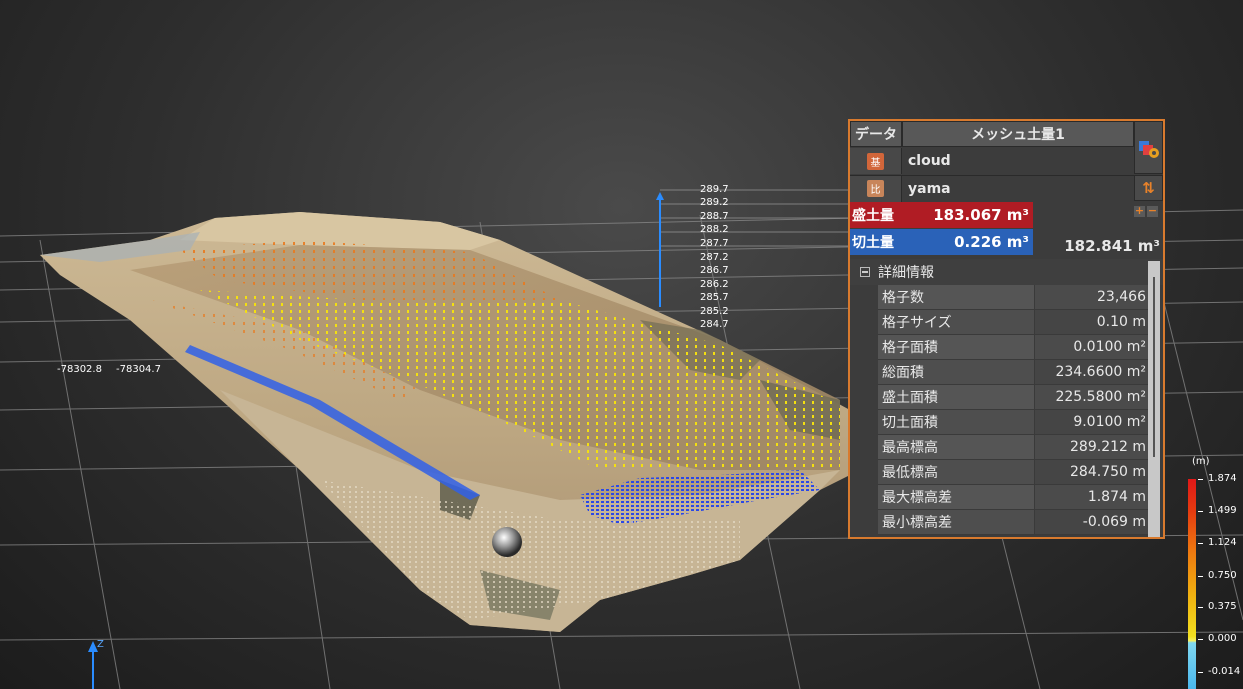 This screenshot has height=689, width=1243. What do you see at coordinates (1201, 461) in the screenshot?
I see `legend-unit: (m)` at bounding box center [1201, 461].